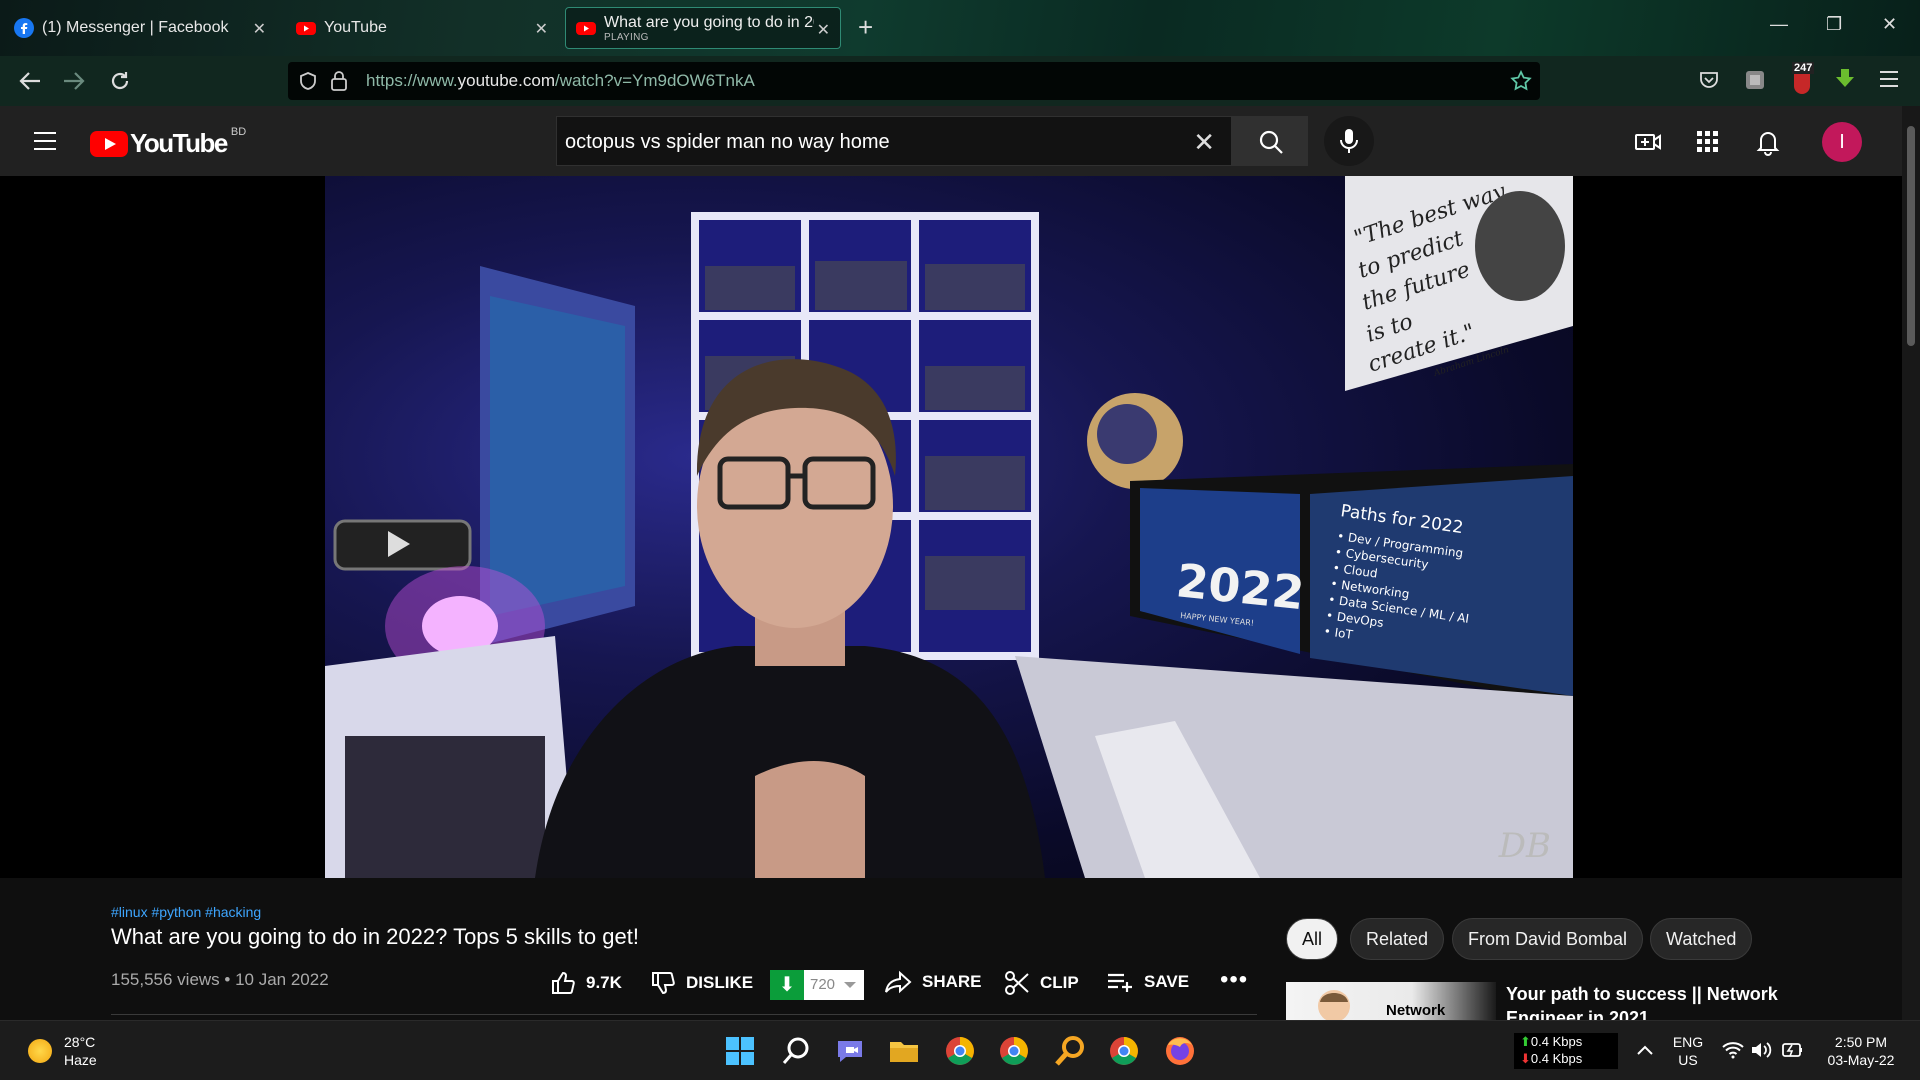 Image resolution: width=1920 pixels, height=1080 pixels. What do you see at coordinates (1861, 1060) in the screenshot?
I see `clock-date: 03-May-22` at bounding box center [1861, 1060].